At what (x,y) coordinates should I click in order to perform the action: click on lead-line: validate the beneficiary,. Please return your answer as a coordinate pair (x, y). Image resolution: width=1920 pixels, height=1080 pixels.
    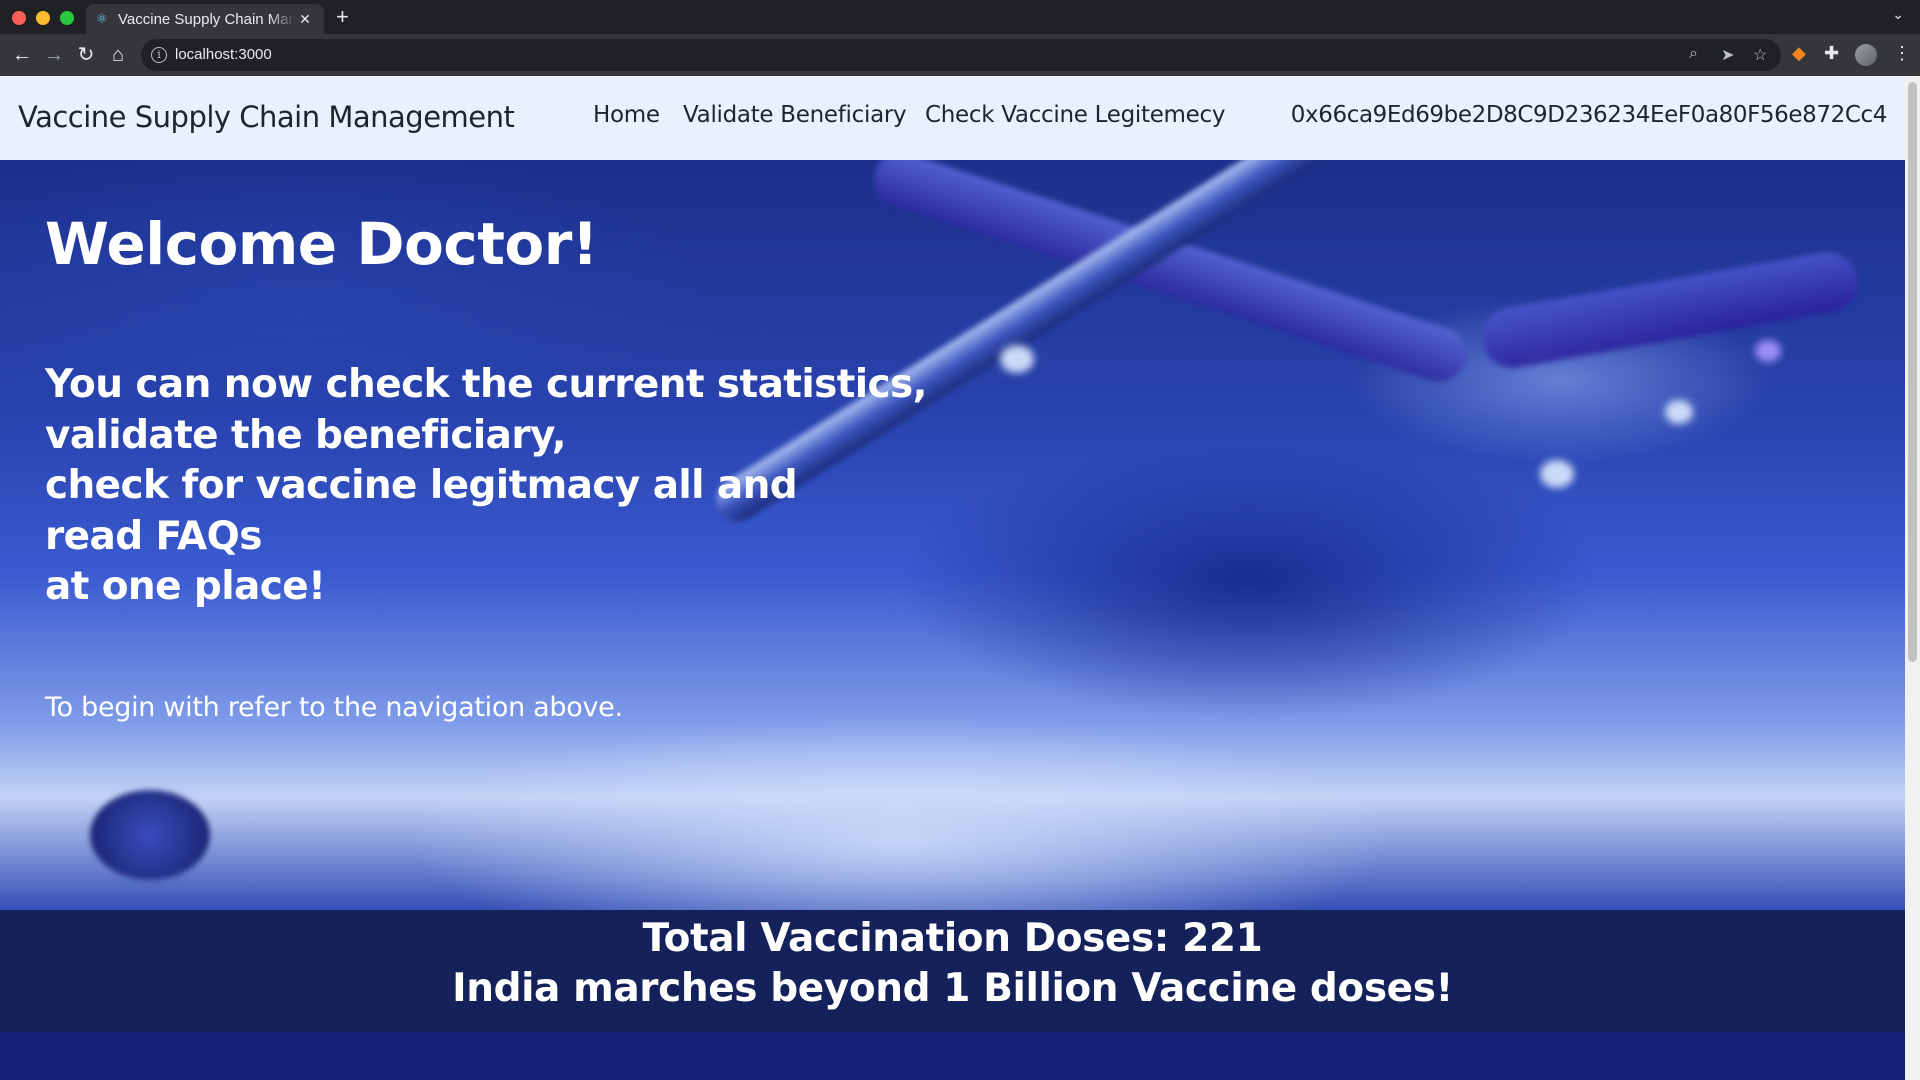
    Looking at the image, I should click on (306, 435).